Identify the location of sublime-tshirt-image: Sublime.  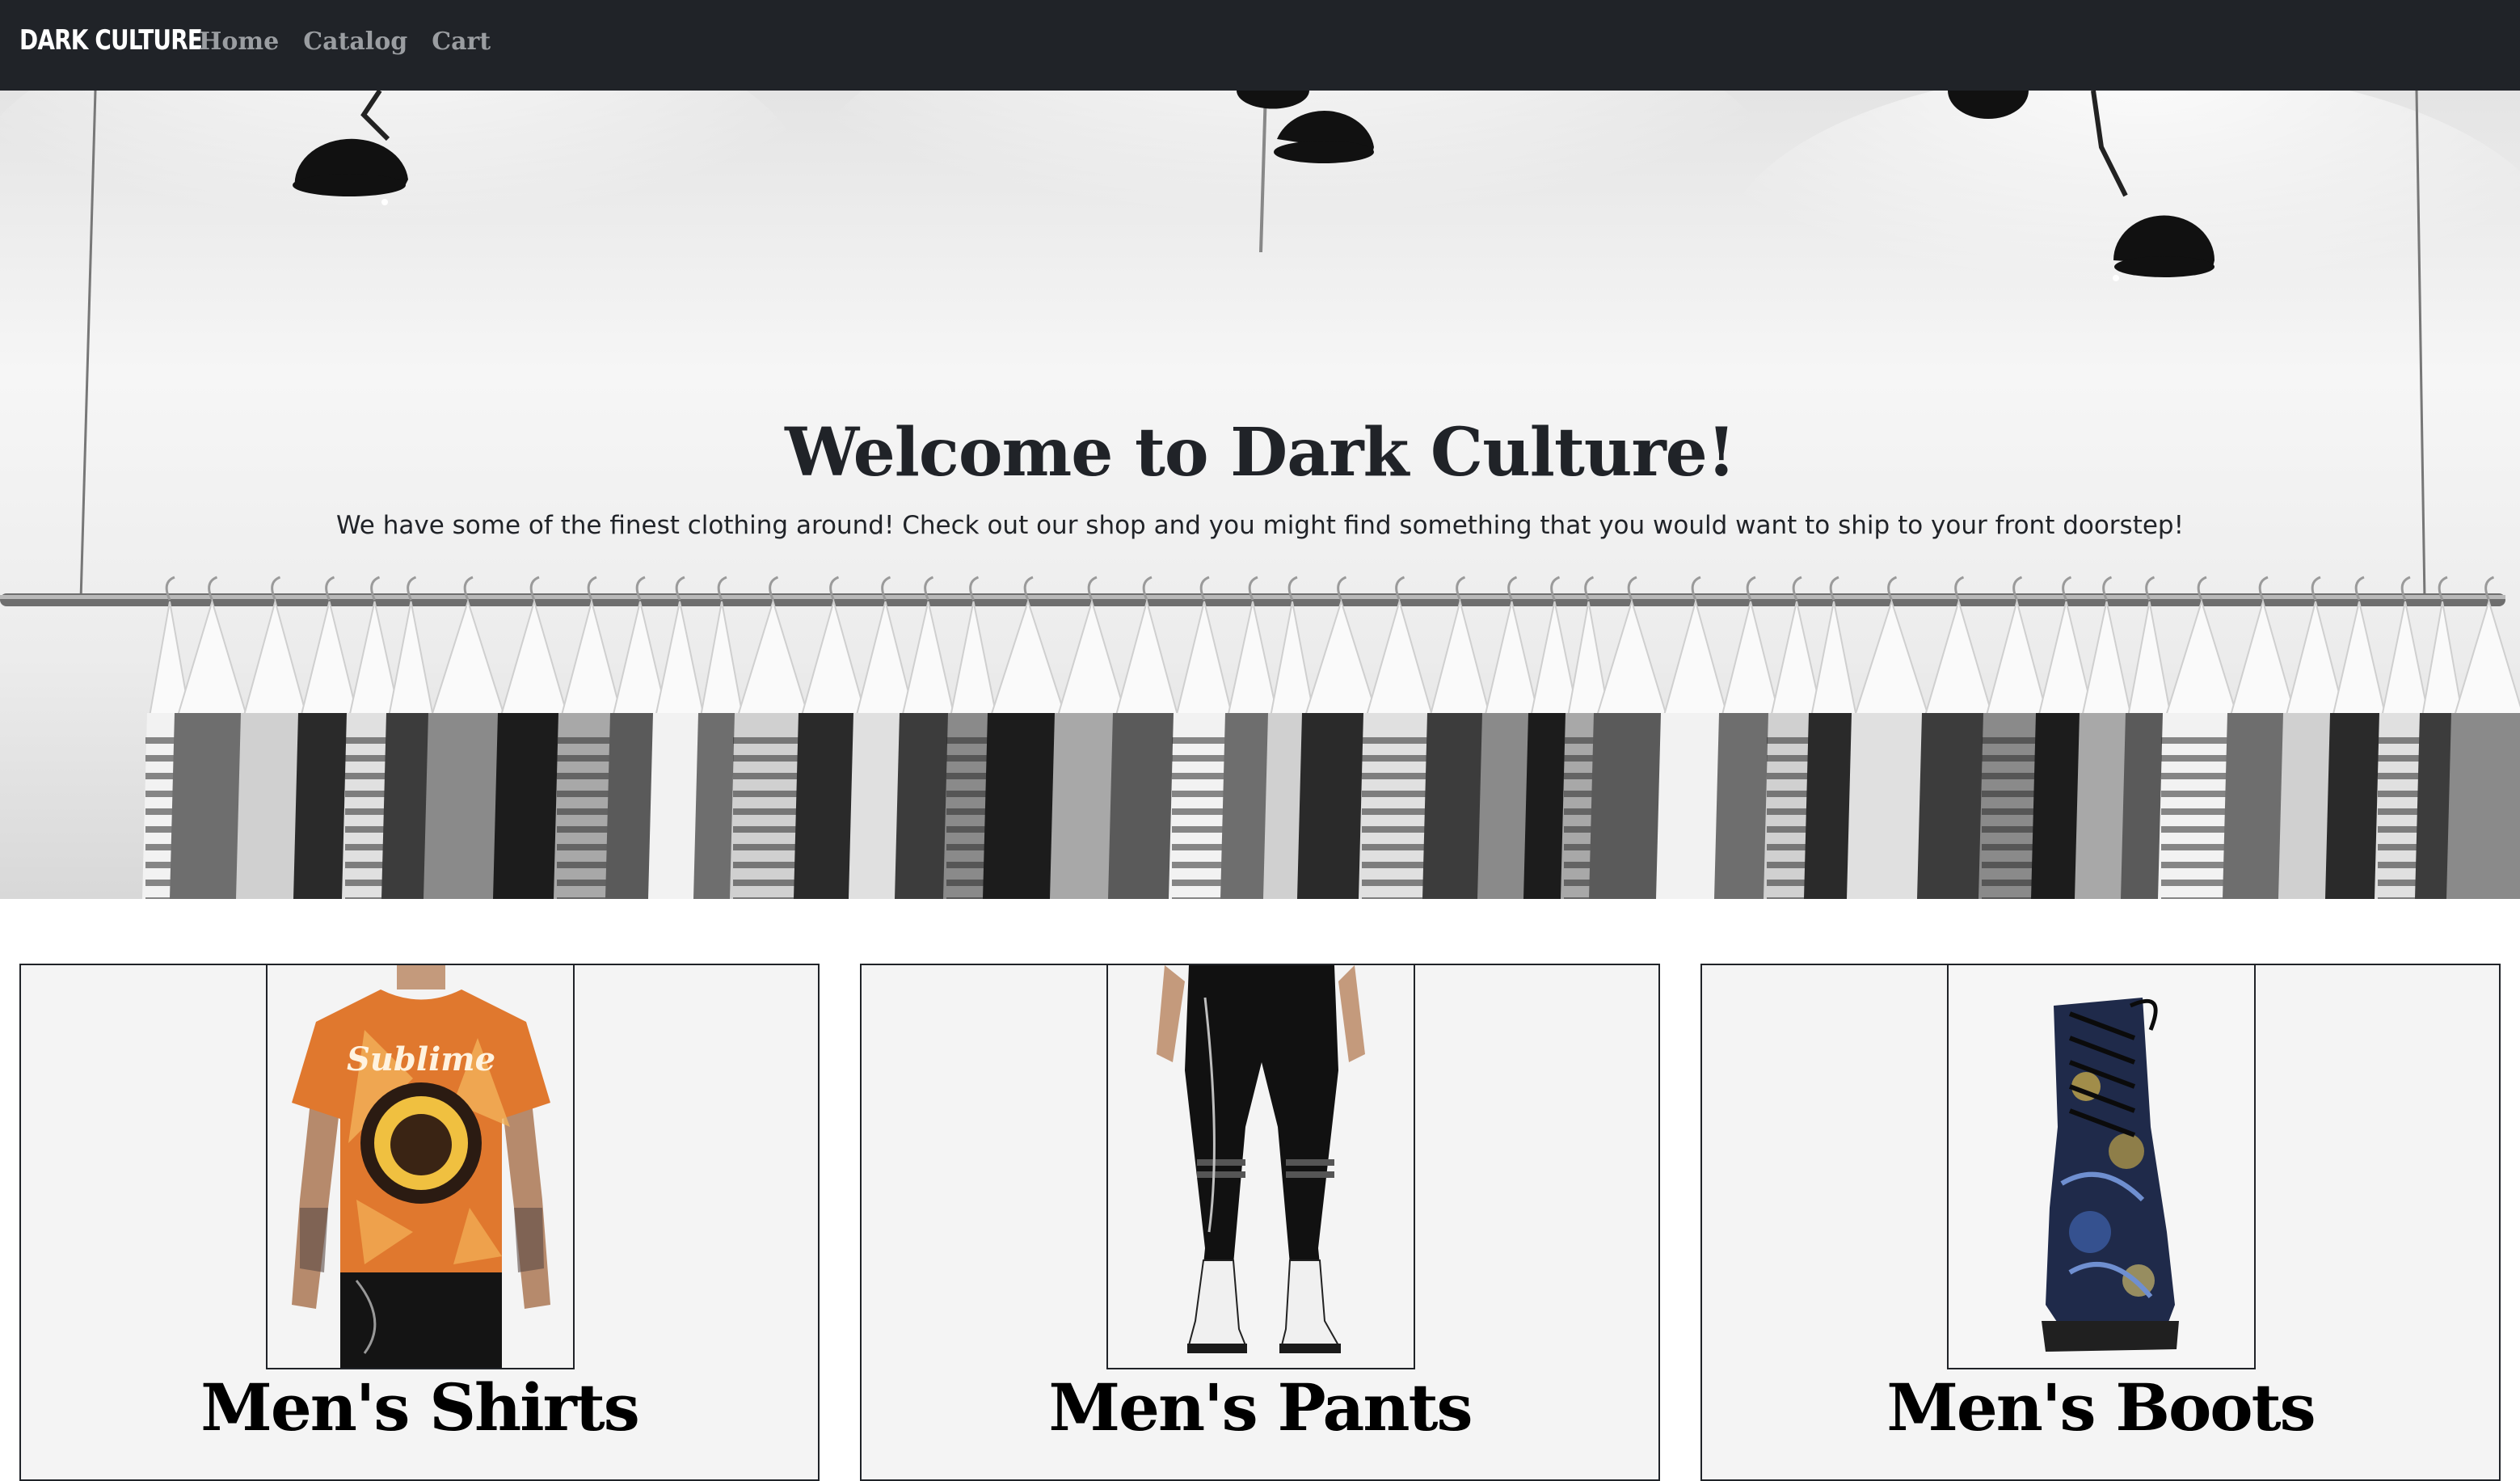
(421, 1166).